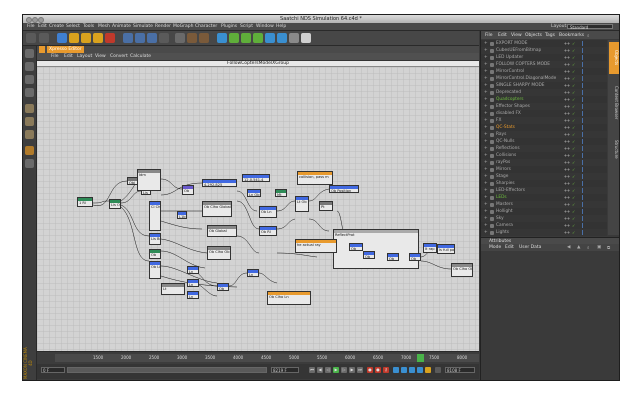 The image size is (640, 408). Describe the element at coordinates (268, 212) in the screenshot. I see `xpresso-node: Ob Ln` at that location.